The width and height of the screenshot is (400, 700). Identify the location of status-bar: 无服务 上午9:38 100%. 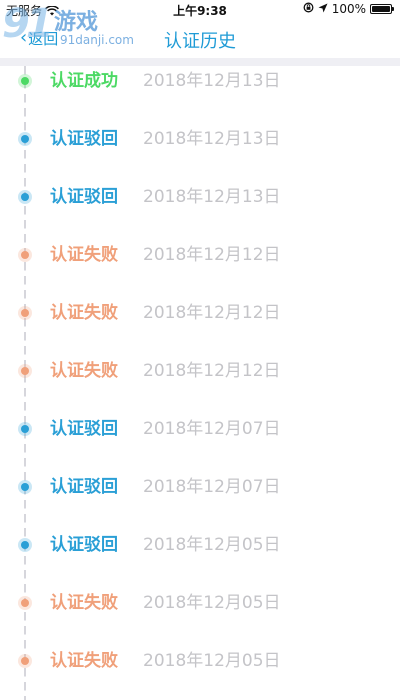
(200, 10).